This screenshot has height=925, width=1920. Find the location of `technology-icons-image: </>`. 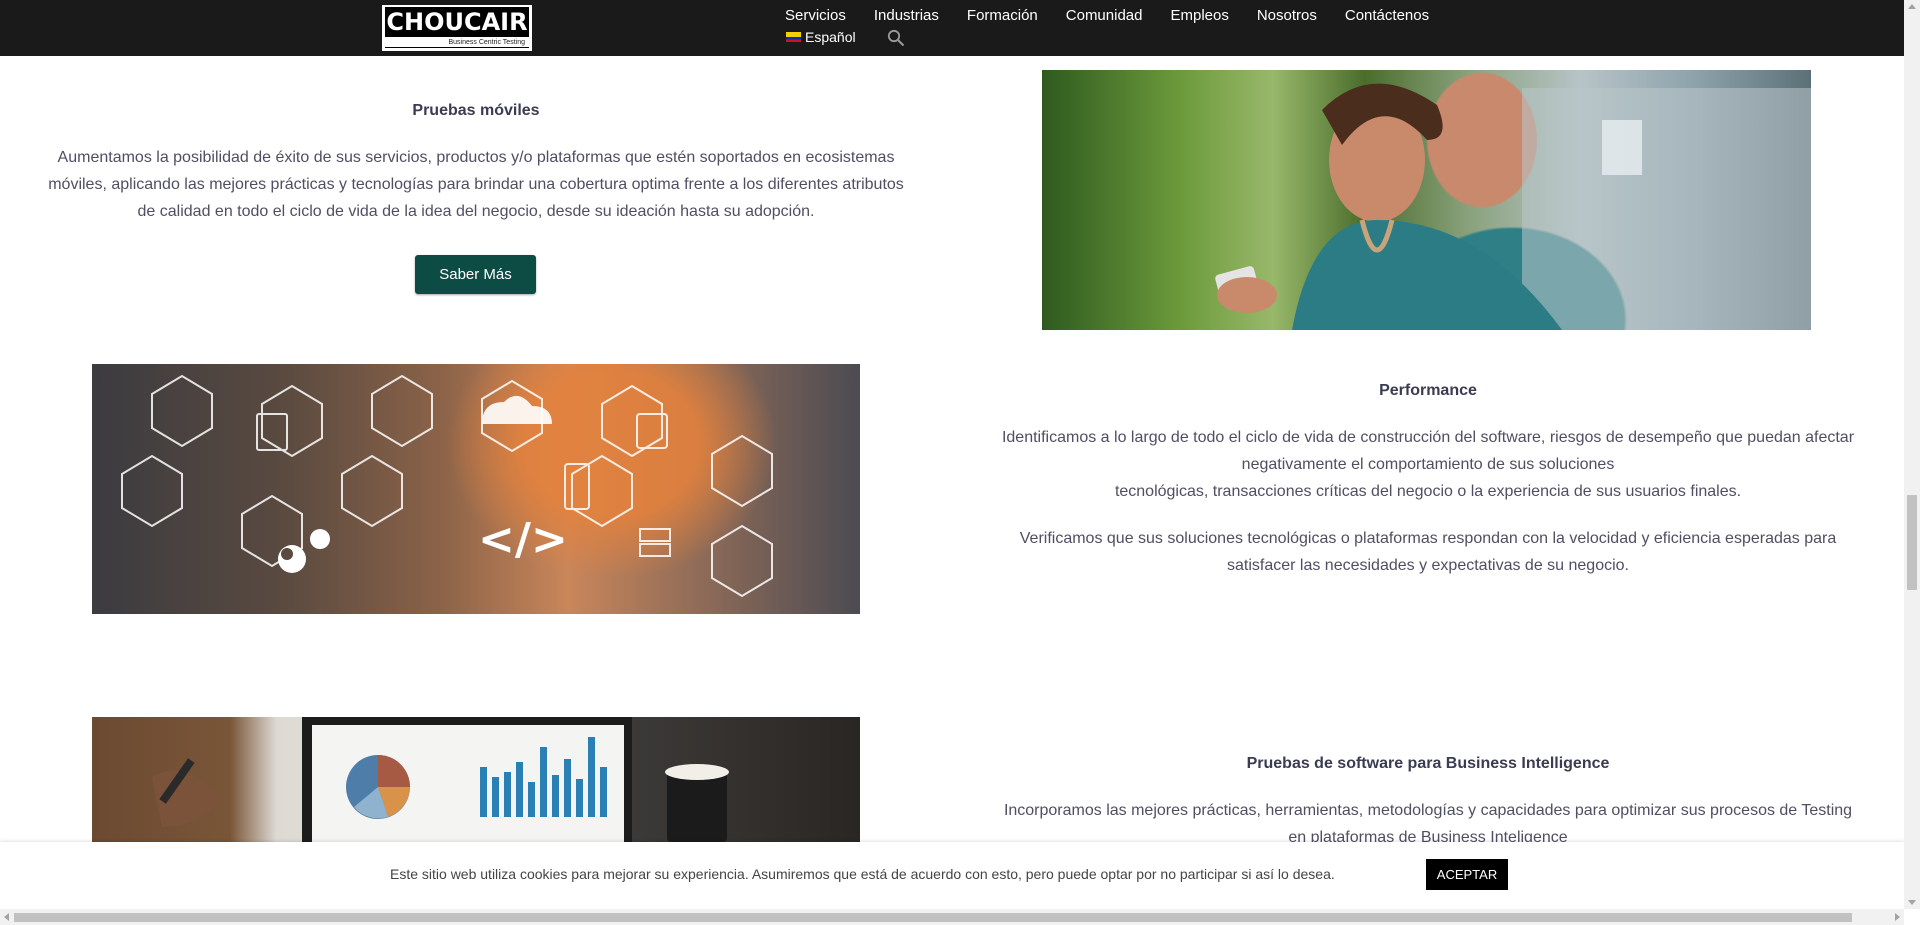

technology-icons-image: </> is located at coordinates (476, 489).